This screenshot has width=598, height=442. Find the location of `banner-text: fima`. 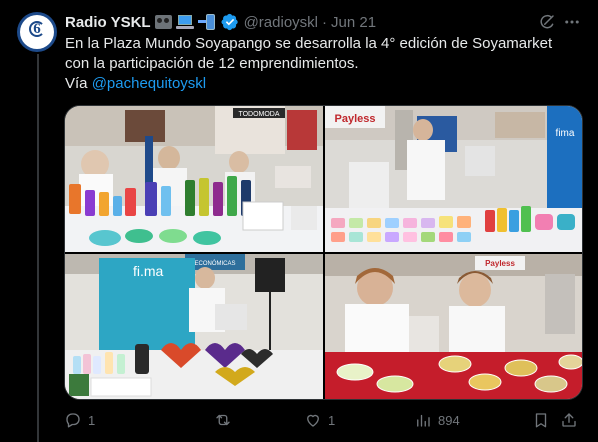

banner-text: fima is located at coordinates (565, 133).